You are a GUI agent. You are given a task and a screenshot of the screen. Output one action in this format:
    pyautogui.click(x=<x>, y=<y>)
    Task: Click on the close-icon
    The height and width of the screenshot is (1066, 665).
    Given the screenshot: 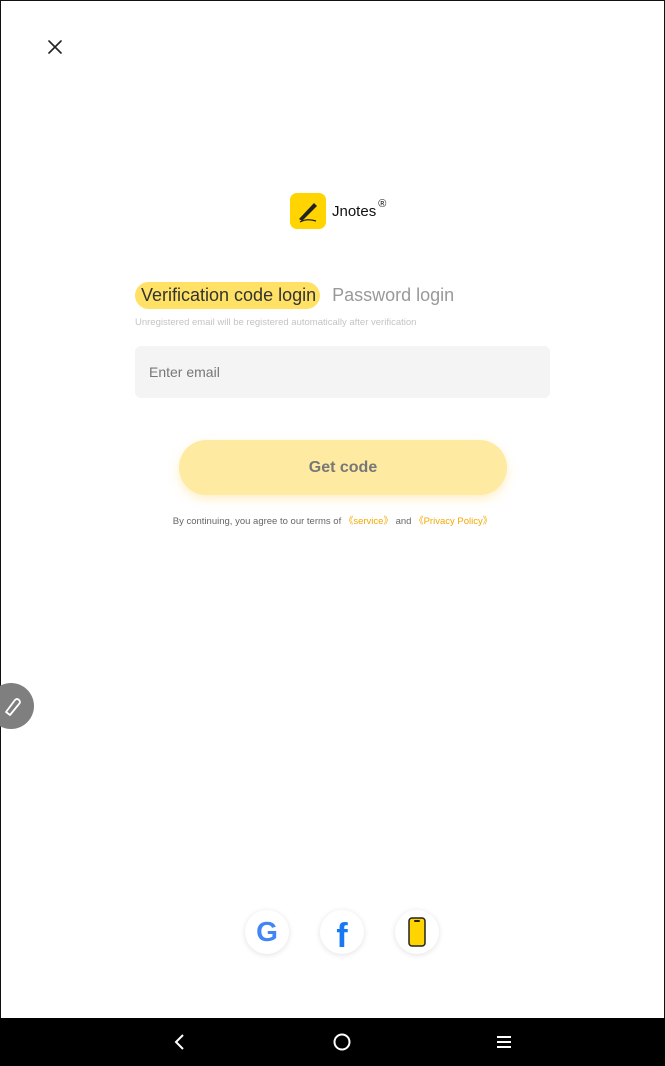 What is the action you would take?
    pyautogui.click(x=55, y=47)
    